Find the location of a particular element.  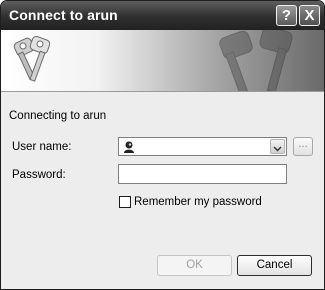

keys-icon is located at coordinates (32, 58).